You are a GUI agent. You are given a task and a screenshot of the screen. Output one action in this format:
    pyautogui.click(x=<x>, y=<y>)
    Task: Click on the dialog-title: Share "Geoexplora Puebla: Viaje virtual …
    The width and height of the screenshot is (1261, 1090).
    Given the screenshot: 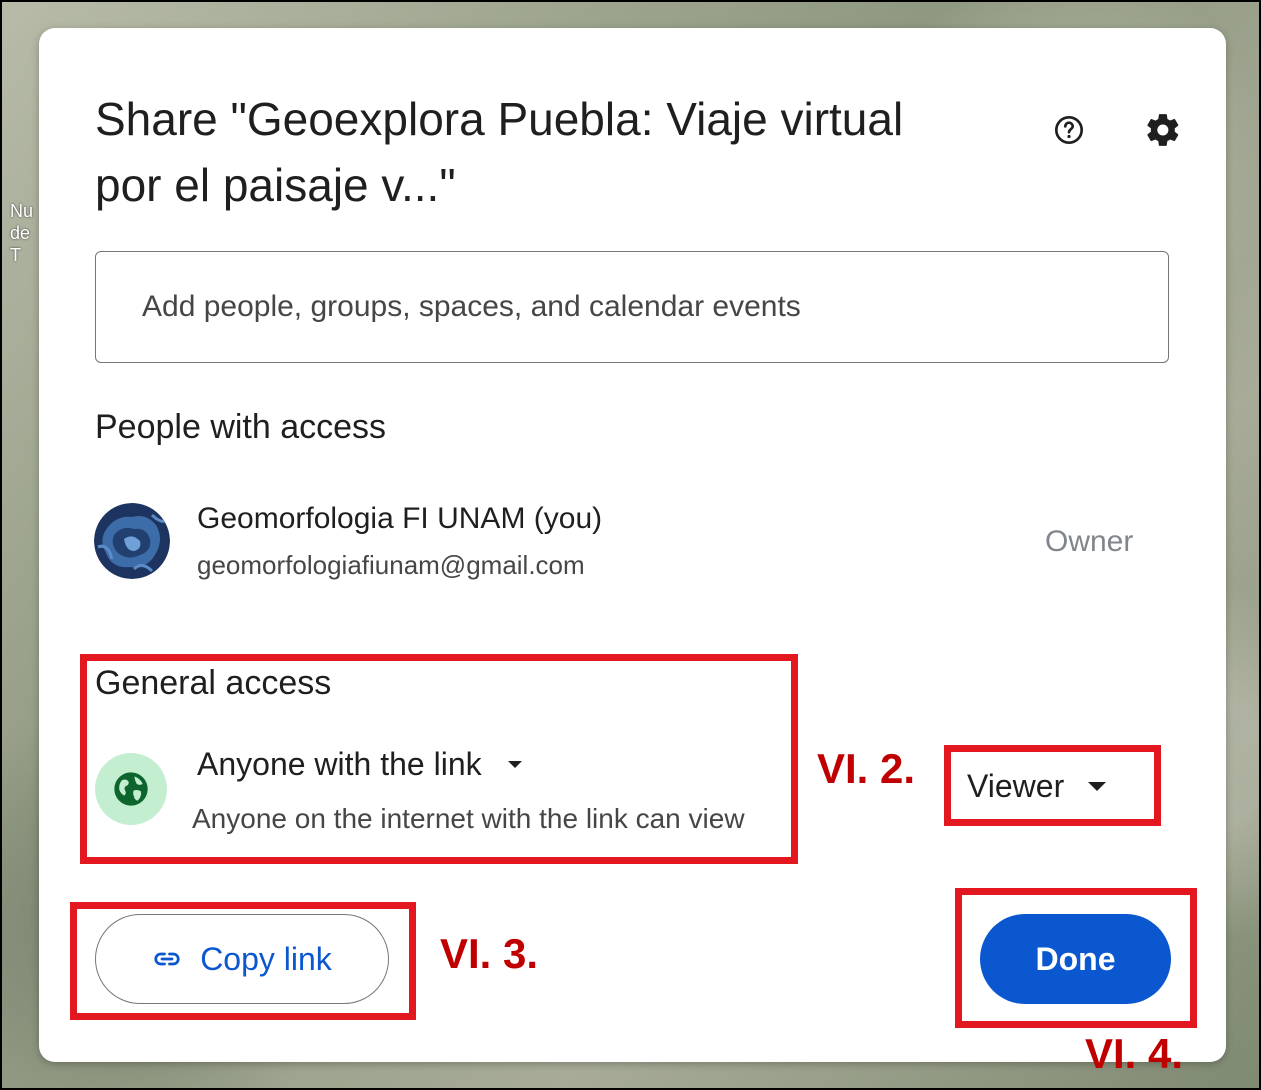 What is the action you would take?
    pyautogui.click(x=499, y=152)
    